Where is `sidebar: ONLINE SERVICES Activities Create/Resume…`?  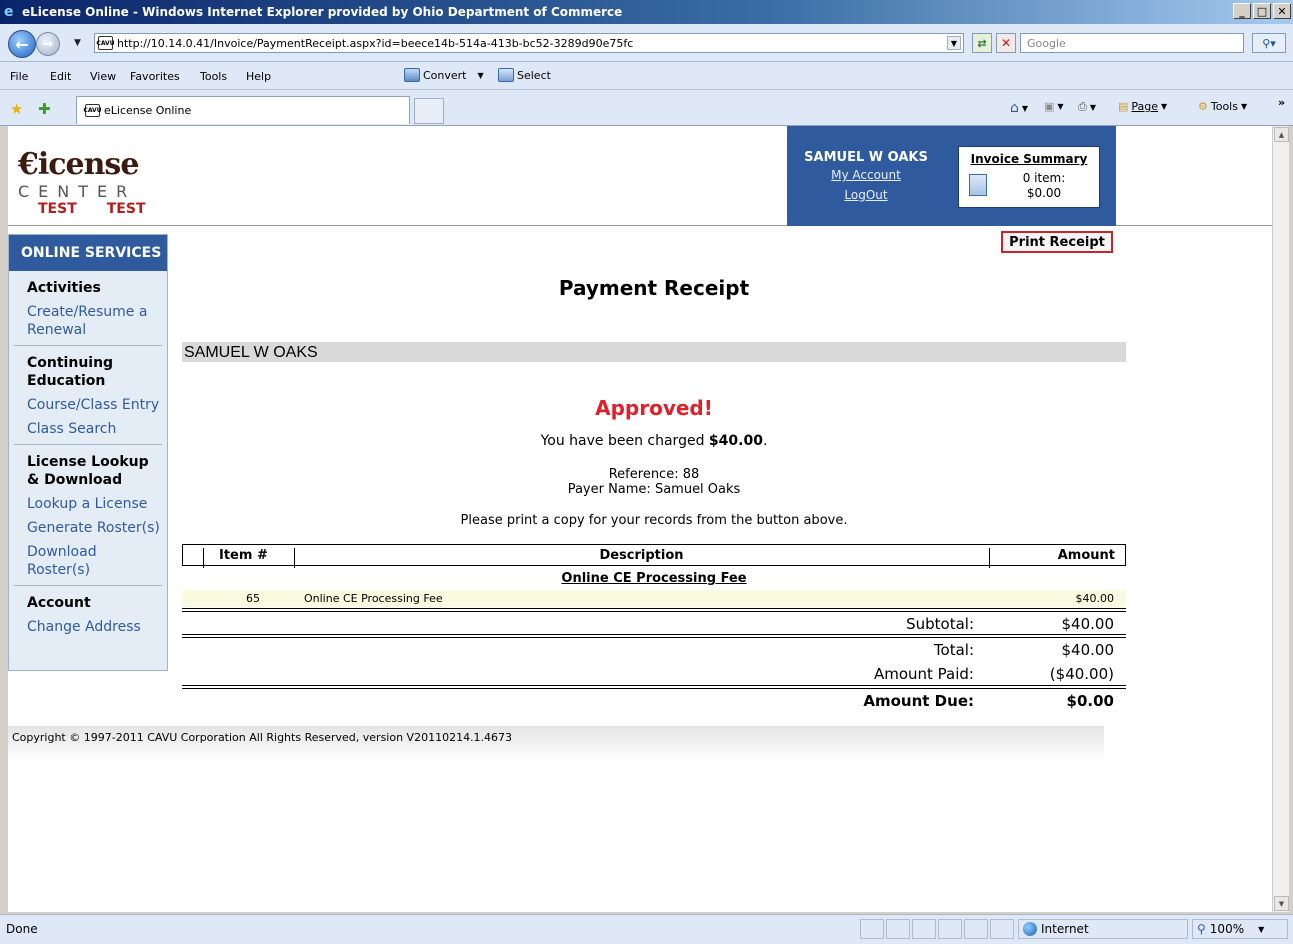
sidebar: ONLINE SERVICES Activities Create/Resume… is located at coordinates (88, 452).